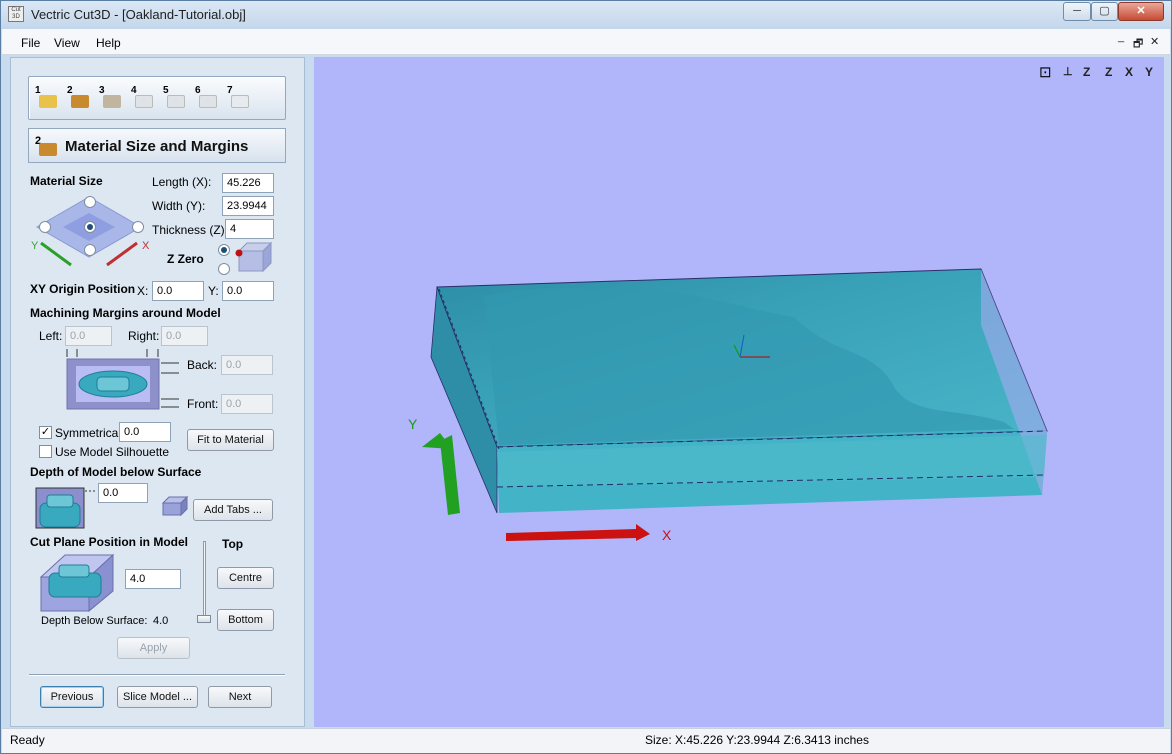  I want to click on length-input, so click(248, 183).